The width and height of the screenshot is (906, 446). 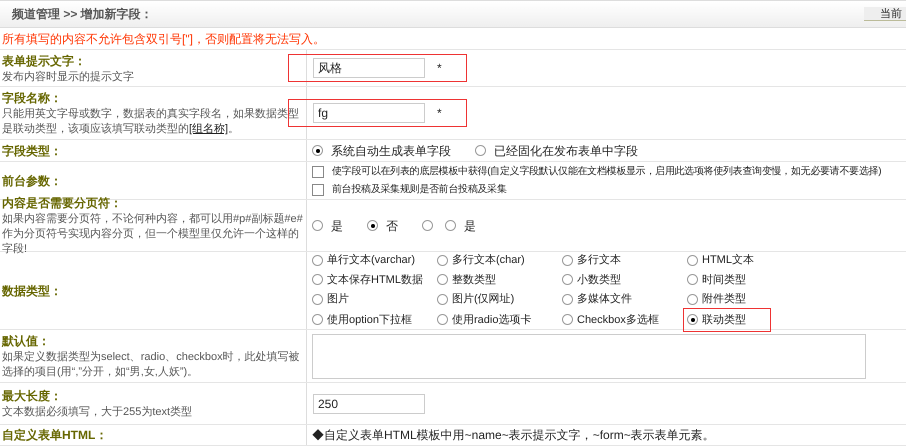 What do you see at coordinates (369, 68) in the screenshot?
I see `text-field: 风格` at bounding box center [369, 68].